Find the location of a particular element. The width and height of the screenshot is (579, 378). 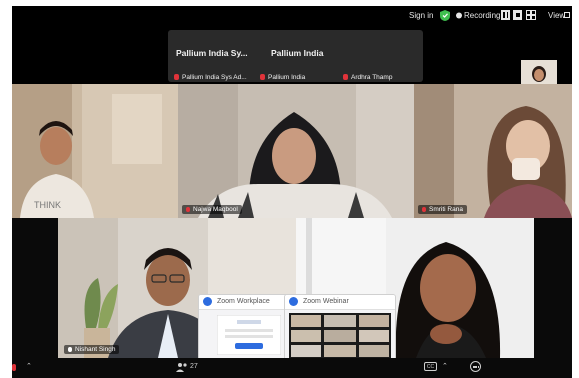

zoom-webinar-preview: Zoom Webinar is located at coordinates (340, 328).